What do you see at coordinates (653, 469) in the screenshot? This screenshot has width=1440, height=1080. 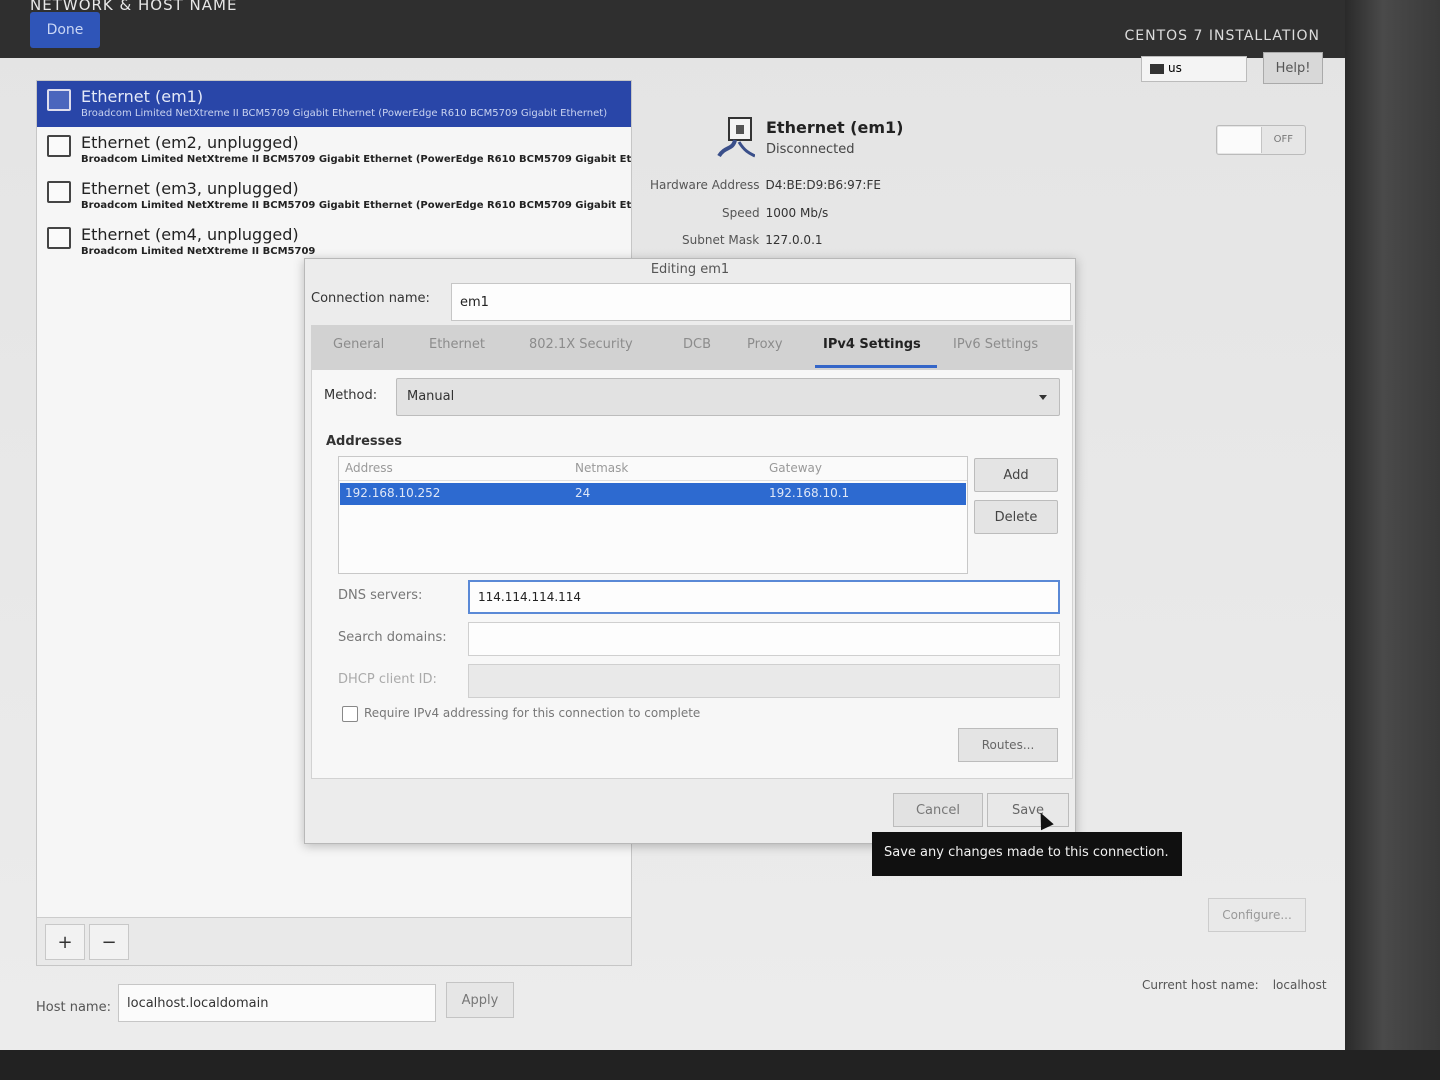 I see `table-header: Address Netmask Gateway` at bounding box center [653, 469].